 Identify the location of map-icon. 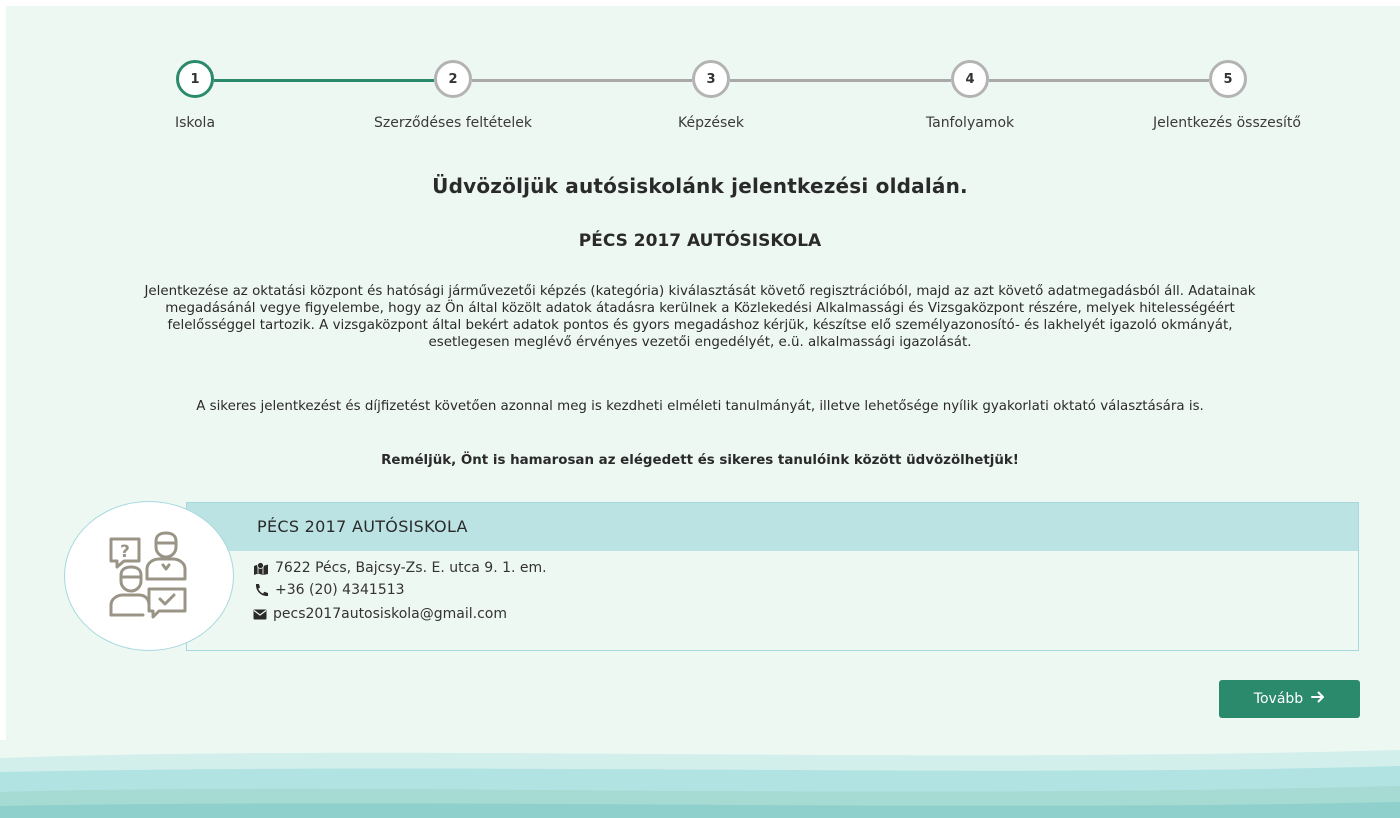
(261, 568).